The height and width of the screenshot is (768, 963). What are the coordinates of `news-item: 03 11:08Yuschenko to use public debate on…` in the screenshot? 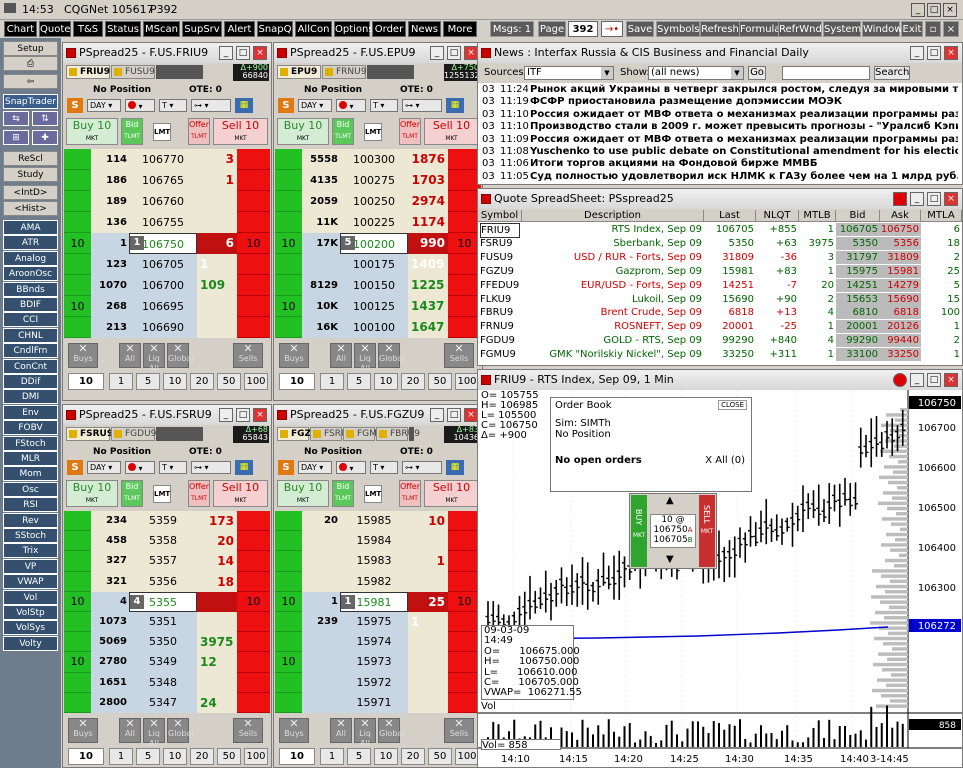 It's located at (720, 152).